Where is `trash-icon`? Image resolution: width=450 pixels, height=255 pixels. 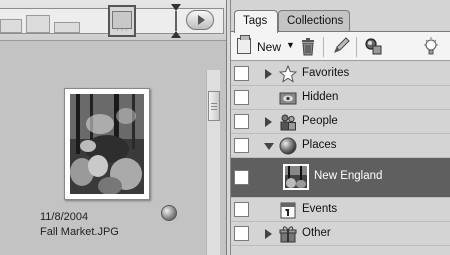 trash-icon is located at coordinates (308, 47).